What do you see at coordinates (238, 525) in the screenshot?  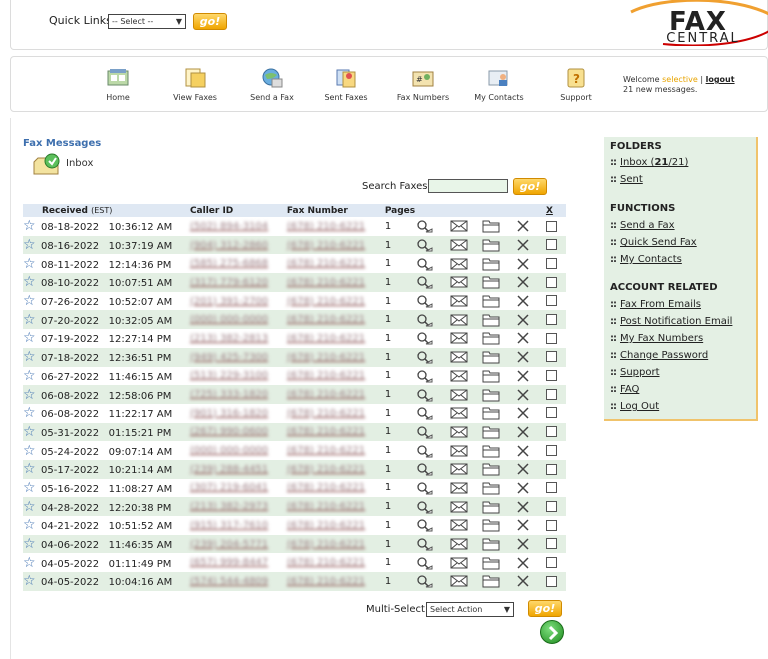 I see `caller-id-cell: (915) 317-7610` at bounding box center [238, 525].